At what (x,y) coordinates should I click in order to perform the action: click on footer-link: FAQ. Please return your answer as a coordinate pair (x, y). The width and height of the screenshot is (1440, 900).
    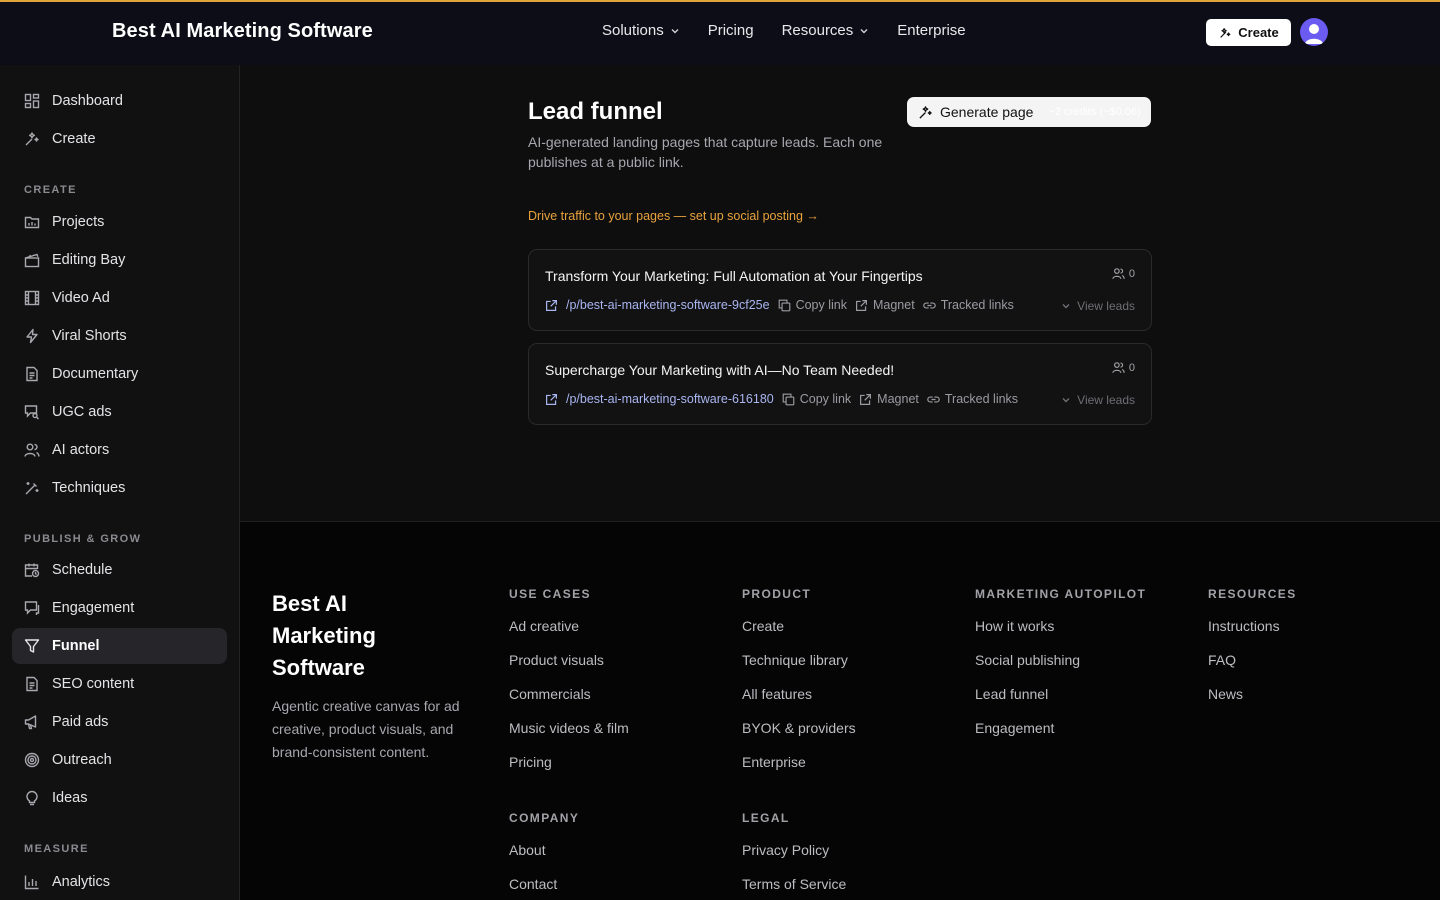
    Looking at the image, I should click on (1252, 667).